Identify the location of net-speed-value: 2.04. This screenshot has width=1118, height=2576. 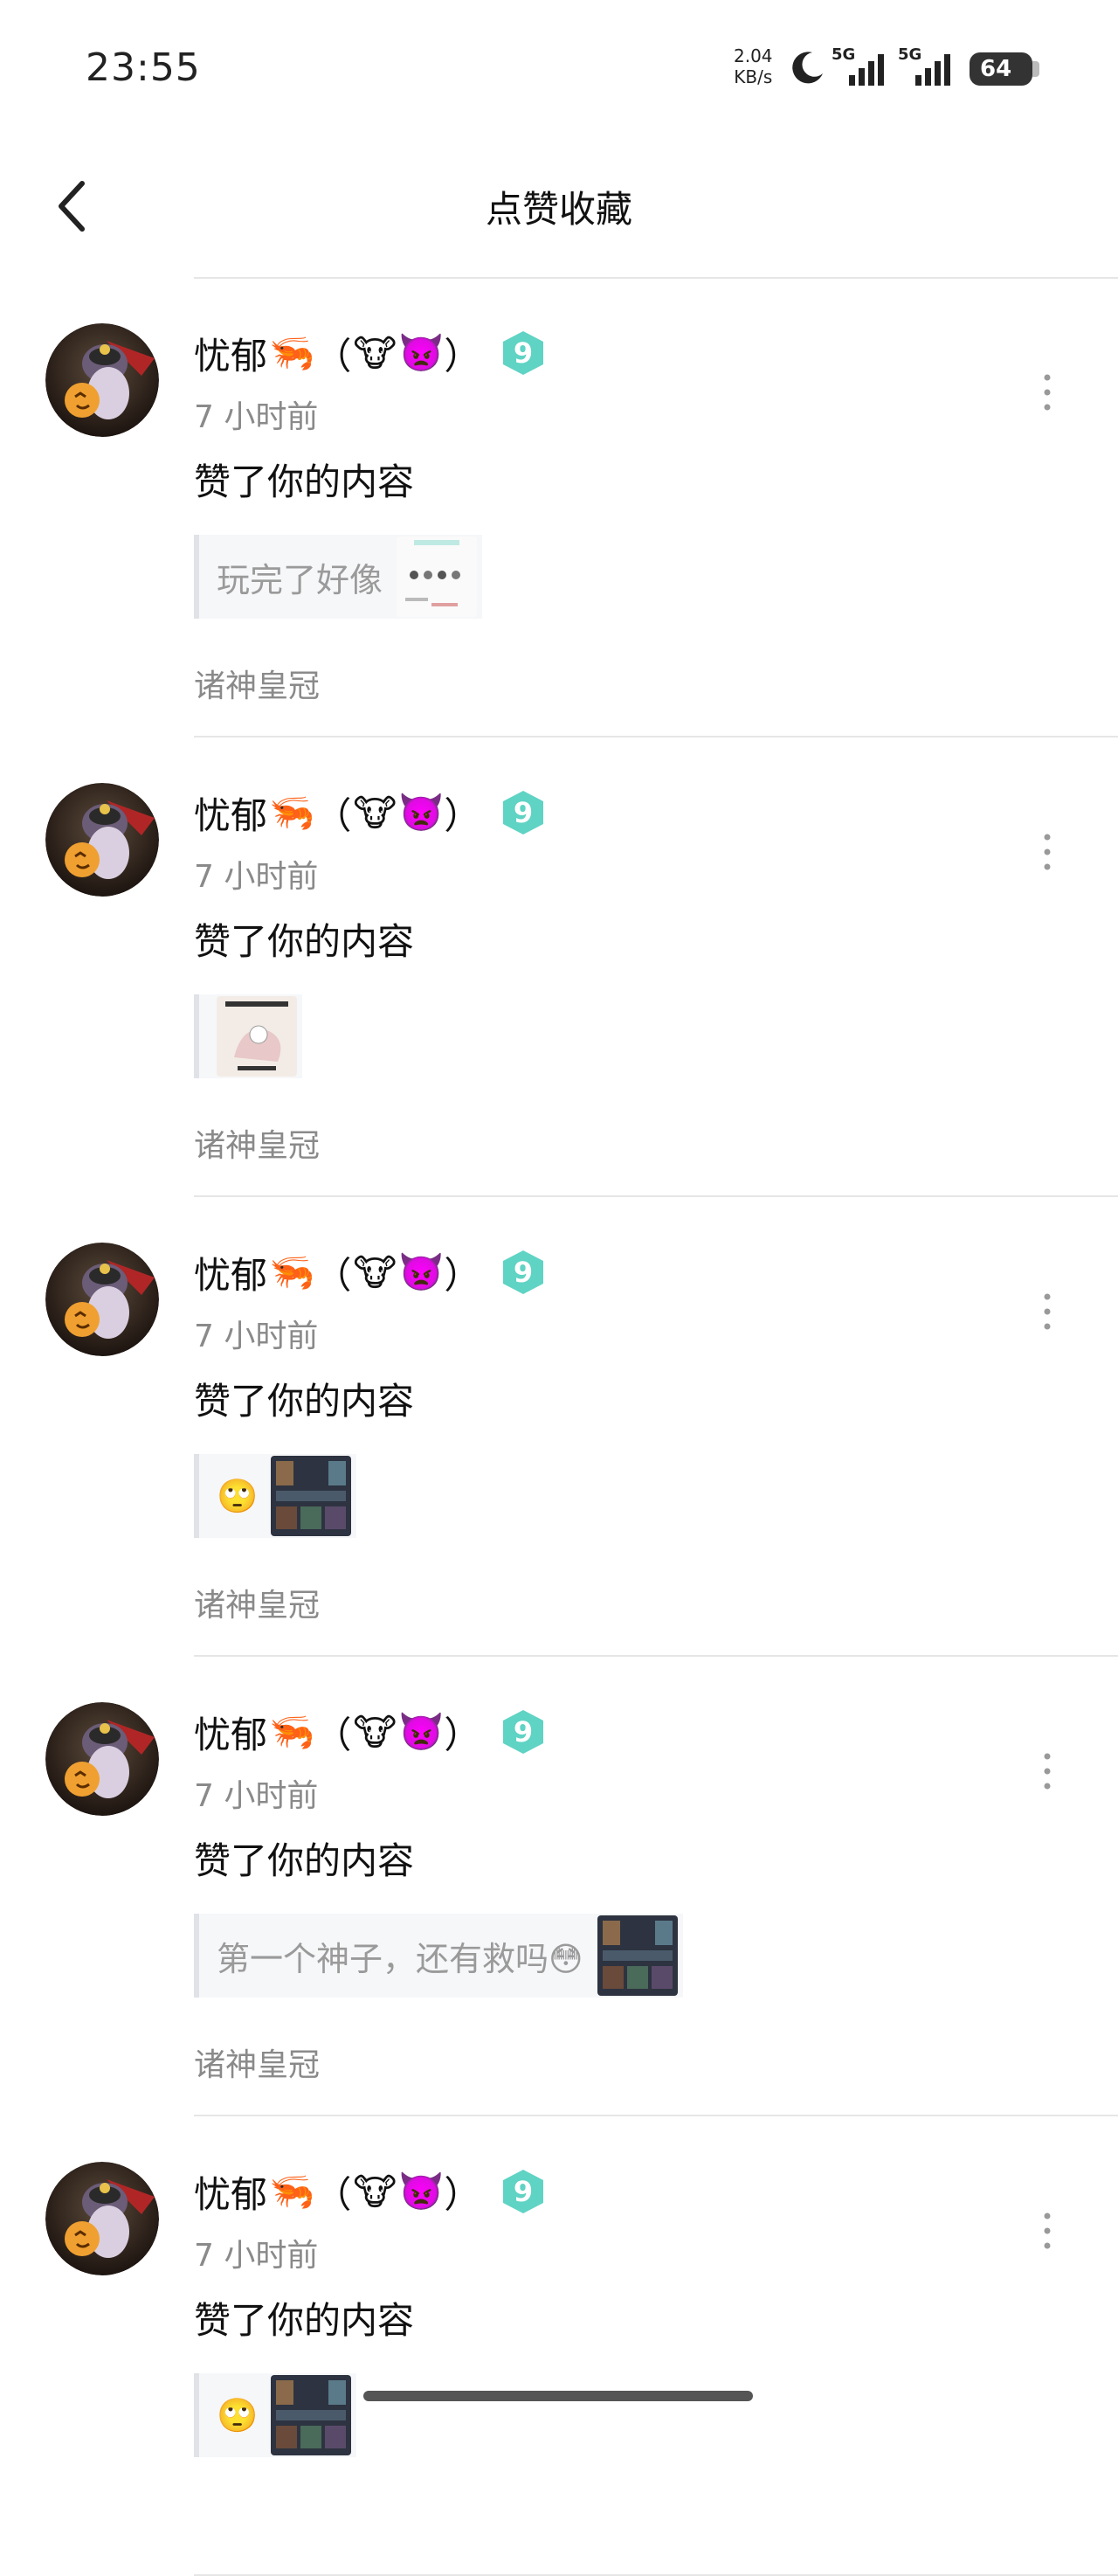
(753, 55).